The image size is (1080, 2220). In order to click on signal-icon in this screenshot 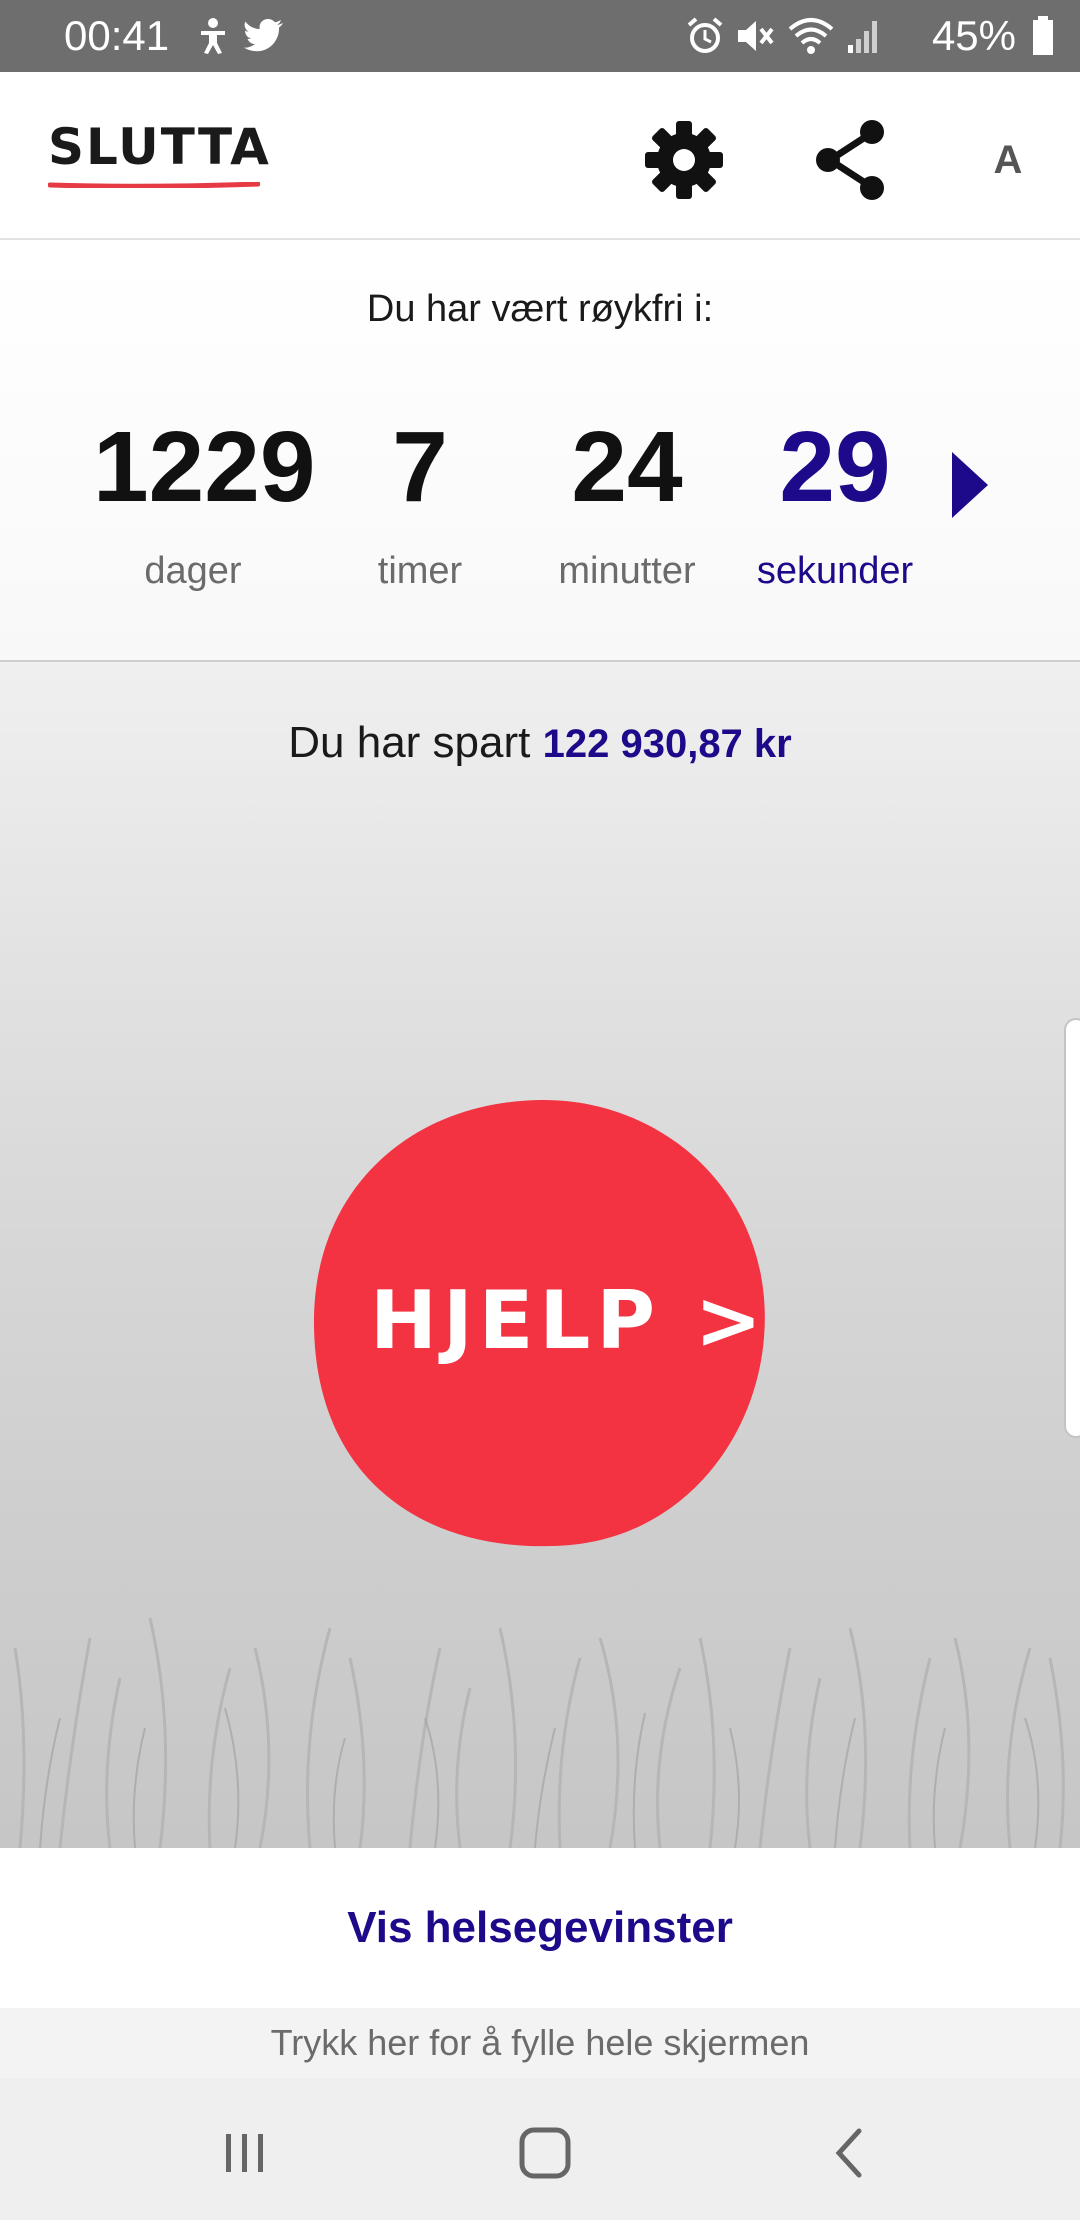, I will do `click(862, 37)`.